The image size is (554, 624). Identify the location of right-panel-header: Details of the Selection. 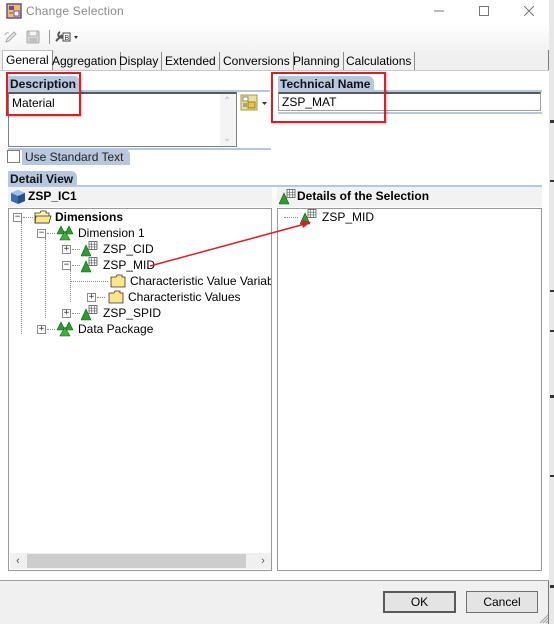
(409, 197).